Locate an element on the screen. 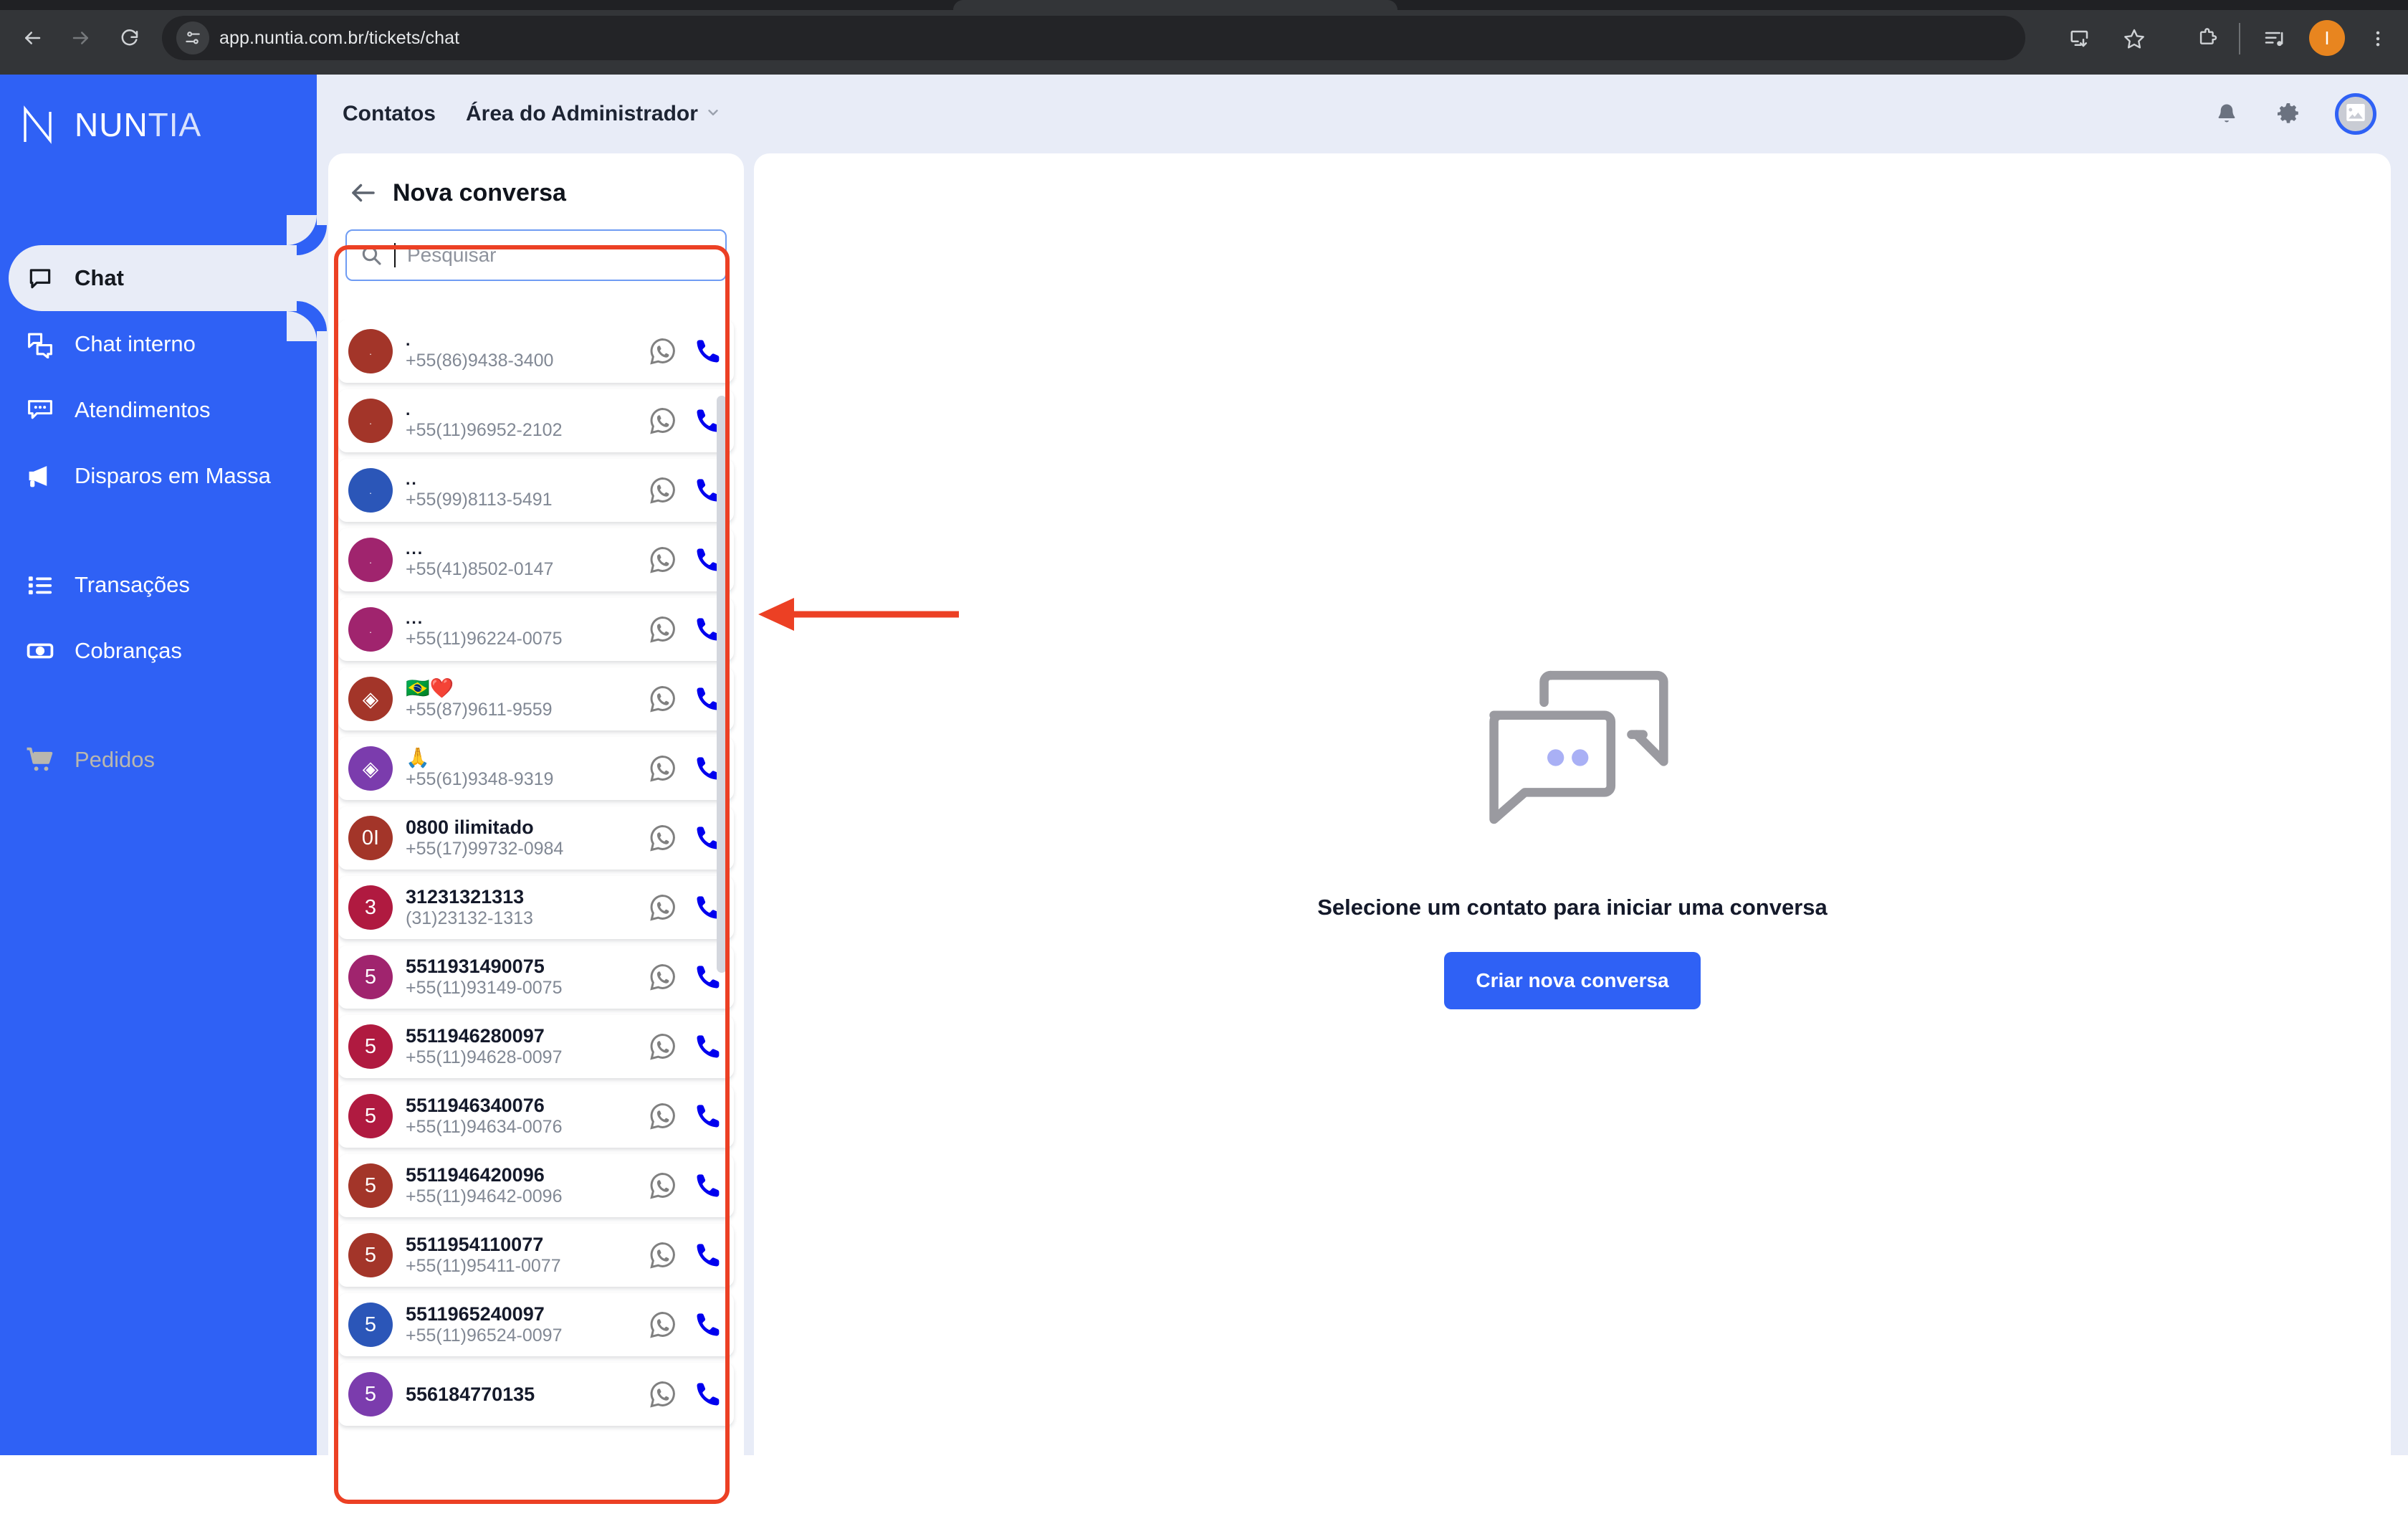  contact-avatar: . is located at coordinates (370, 351).